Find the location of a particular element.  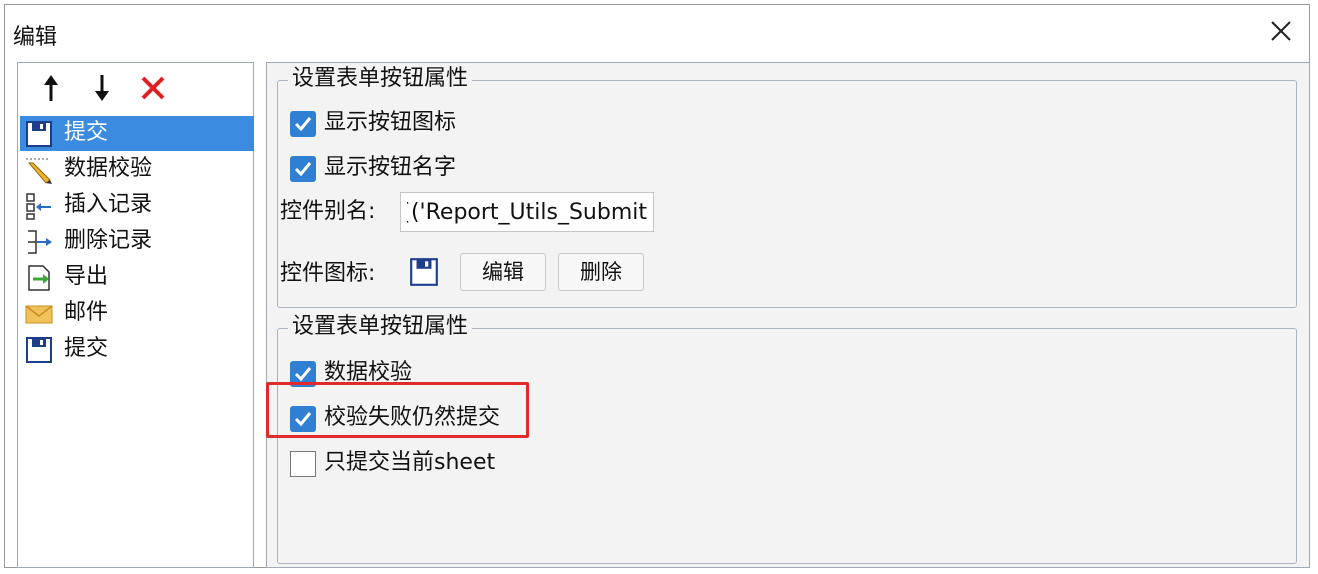

submit-on-fail-checkbox: 校验失败仍然提交 is located at coordinates (440, 419).